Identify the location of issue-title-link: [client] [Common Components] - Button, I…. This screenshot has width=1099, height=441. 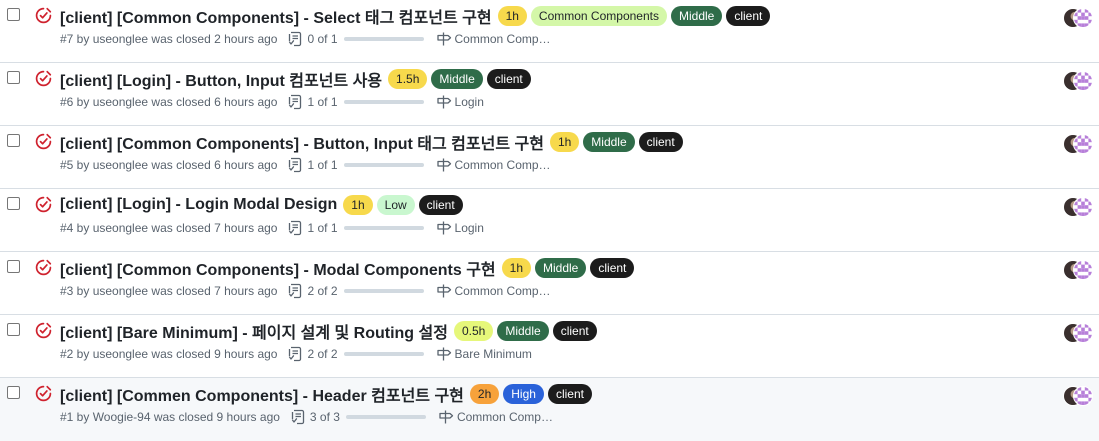
(302, 142).